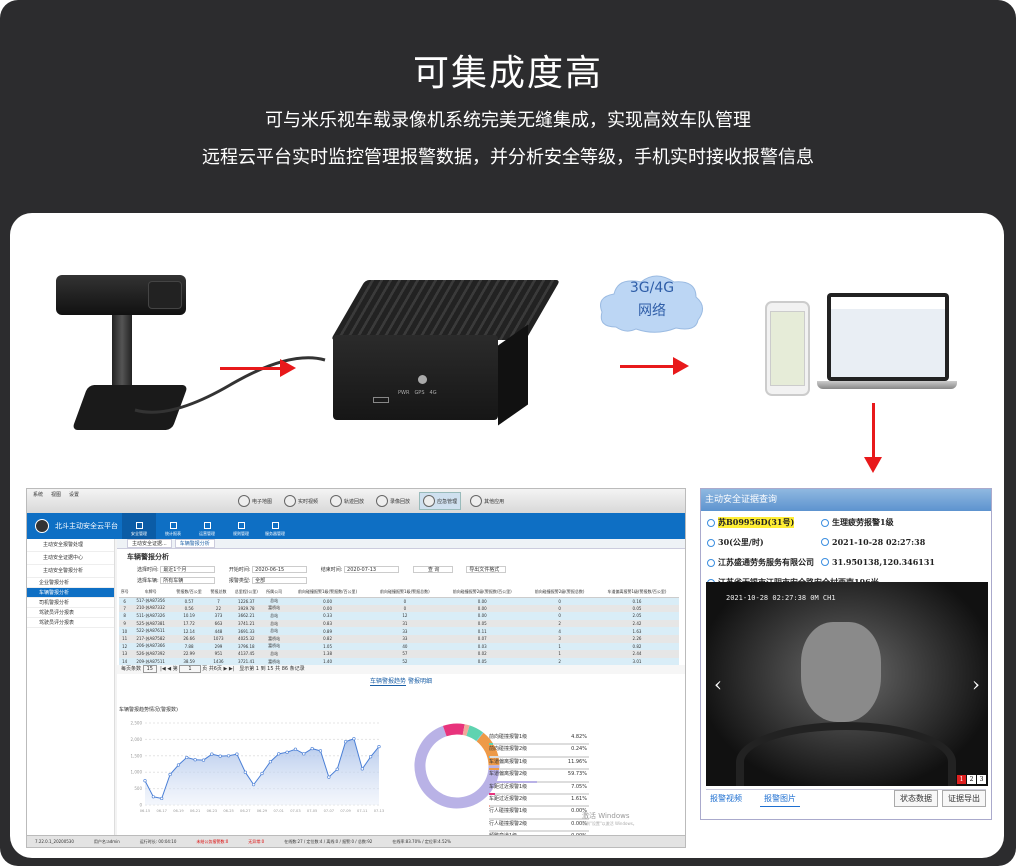 The image size is (1016, 866). I want to click on status-data-button: 状态数据, so click(916, 798).